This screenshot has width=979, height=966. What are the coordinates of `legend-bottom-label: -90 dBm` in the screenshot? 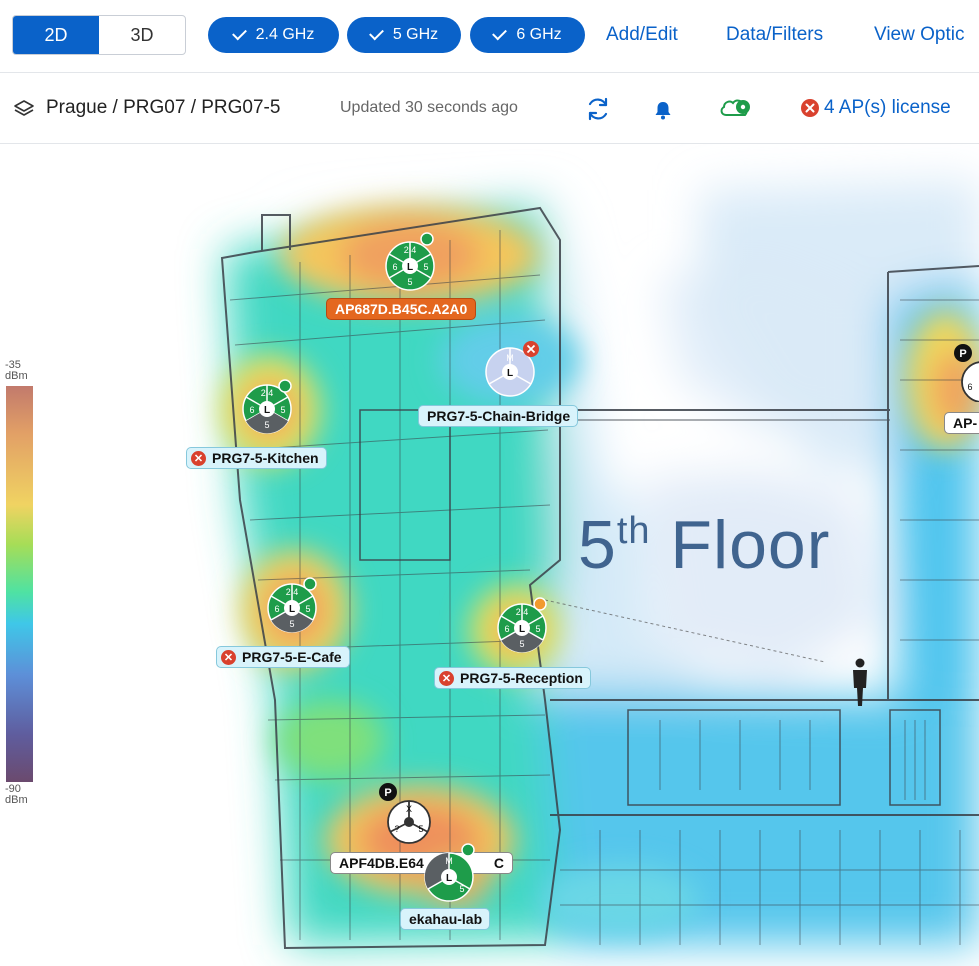 It's located at (16, 794).